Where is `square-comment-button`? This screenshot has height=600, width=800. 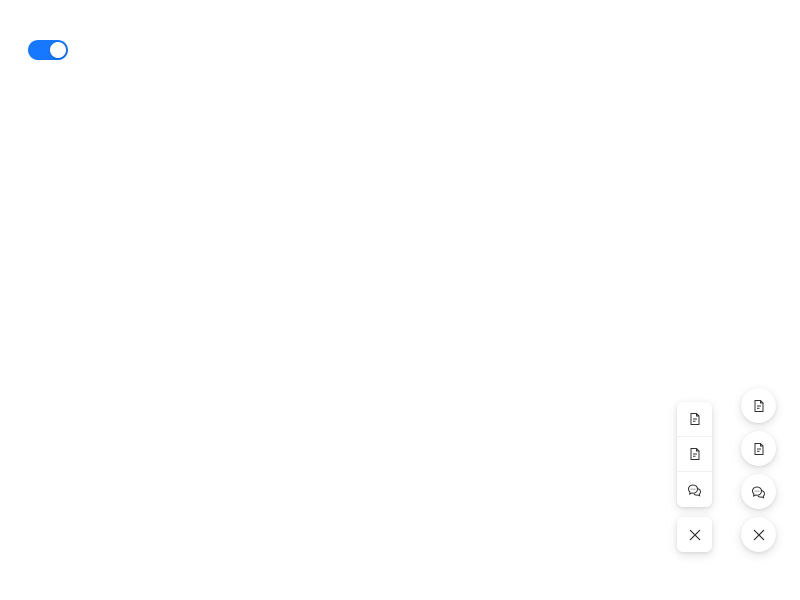 square-comment-button is located at coordinates (694, 489).